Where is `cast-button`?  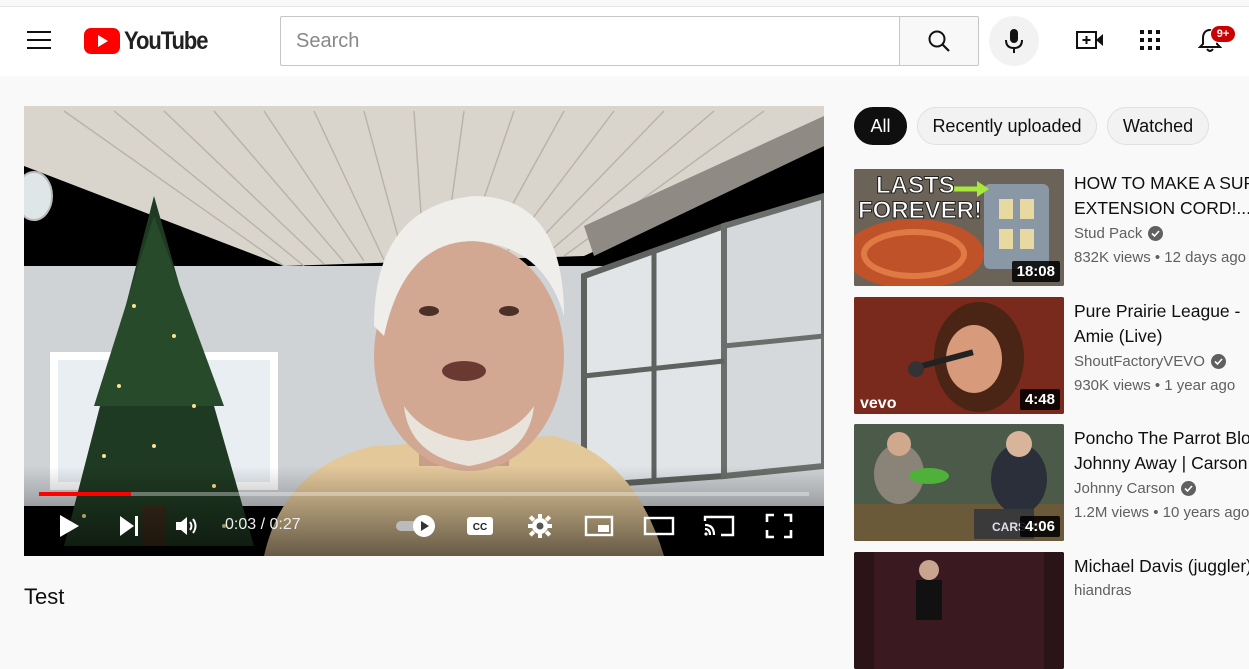 cast-button is located at coordinates (719, 526).